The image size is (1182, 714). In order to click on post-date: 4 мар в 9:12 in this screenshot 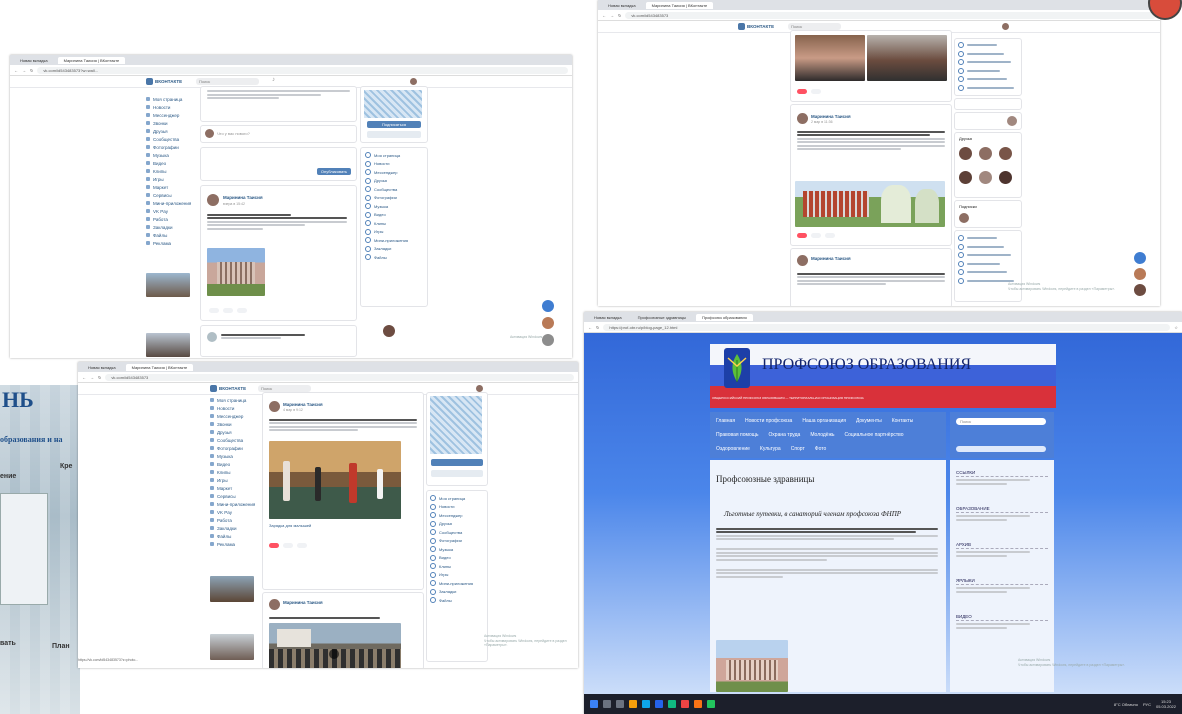, I will do `click(293, 410)`.